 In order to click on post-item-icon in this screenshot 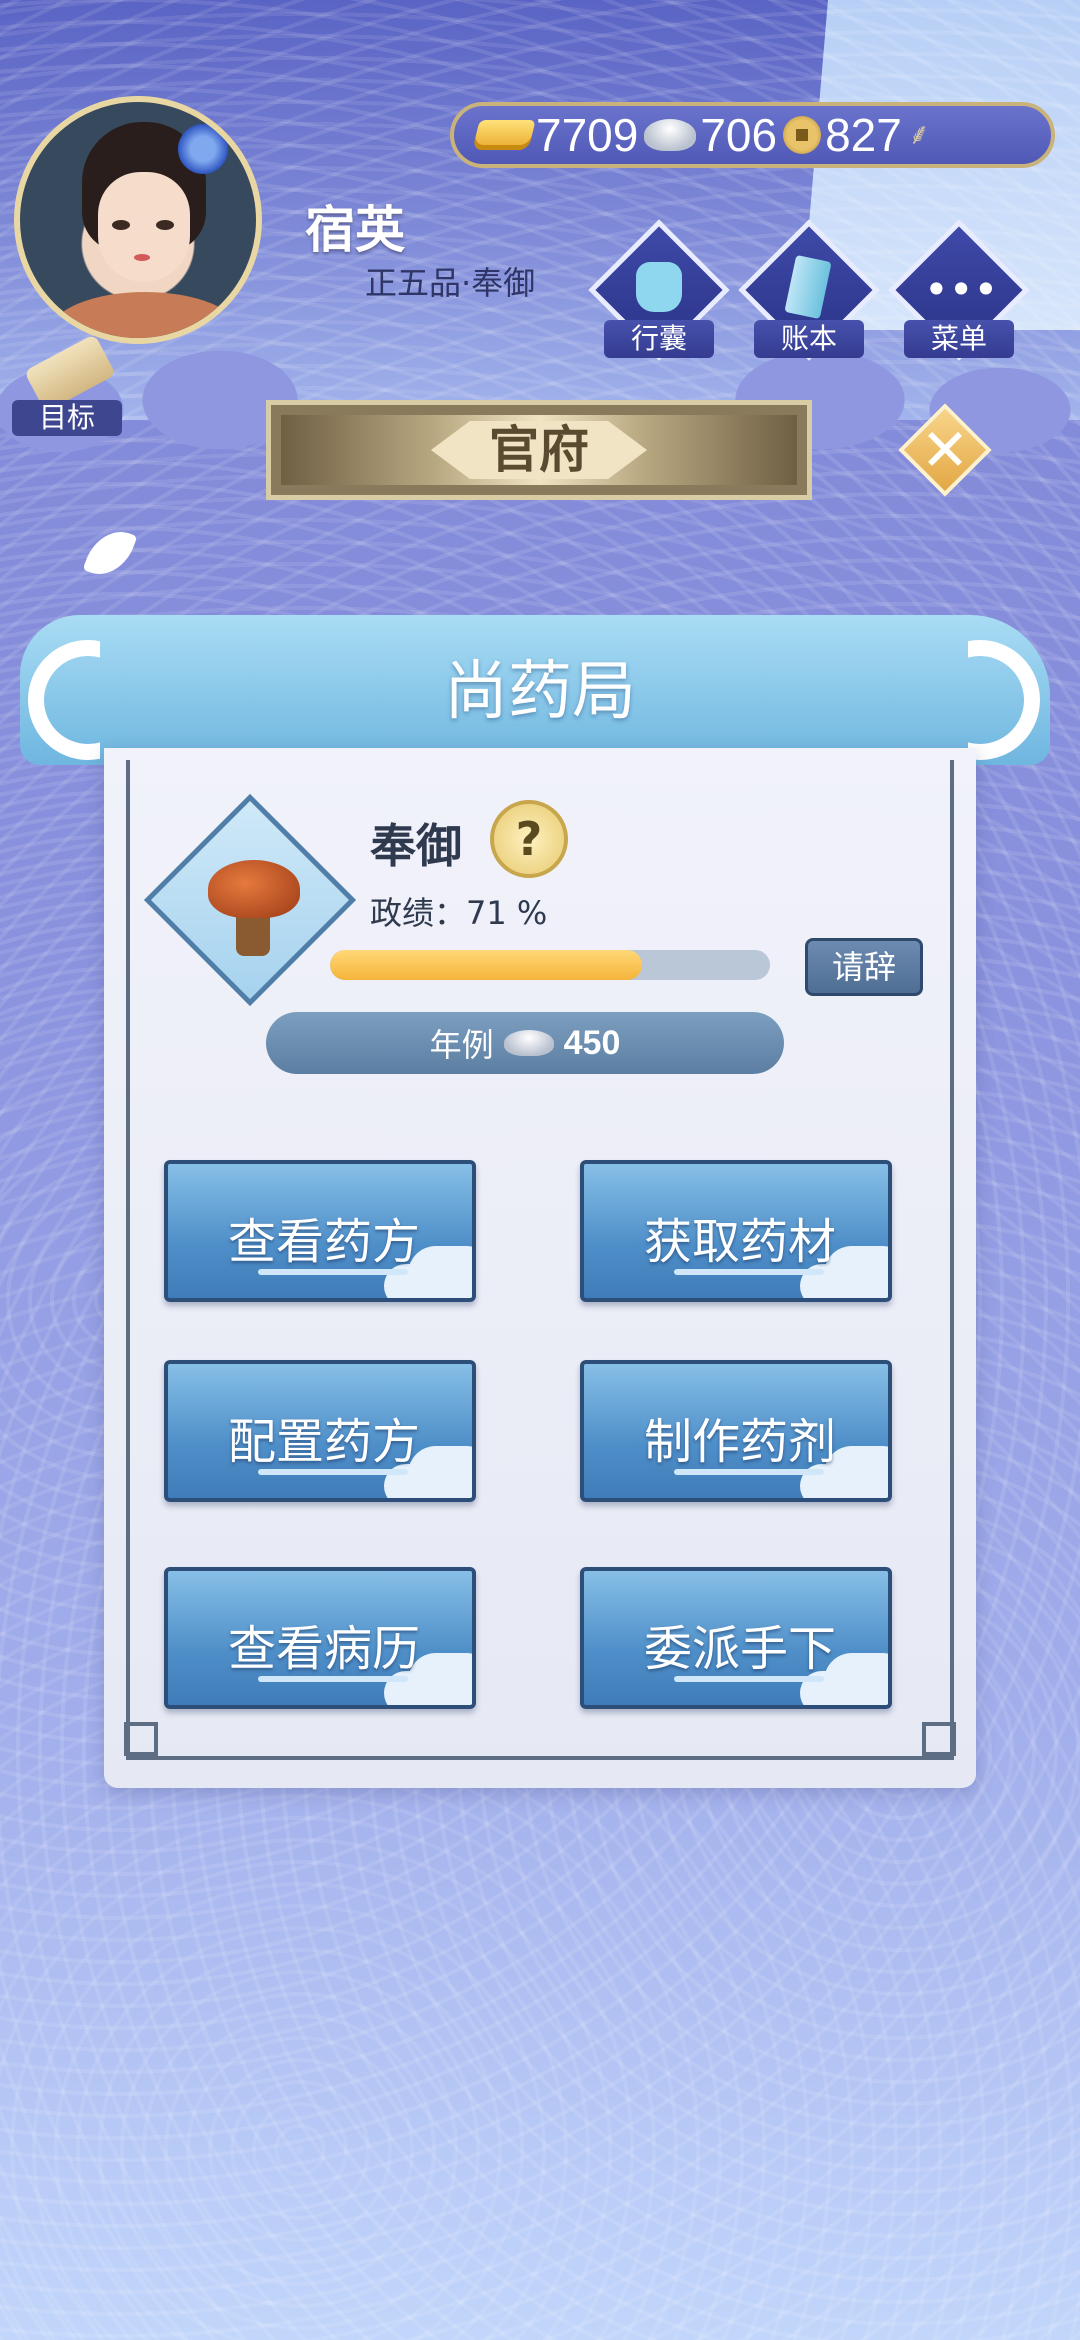, I will do `click(250, 900)`.